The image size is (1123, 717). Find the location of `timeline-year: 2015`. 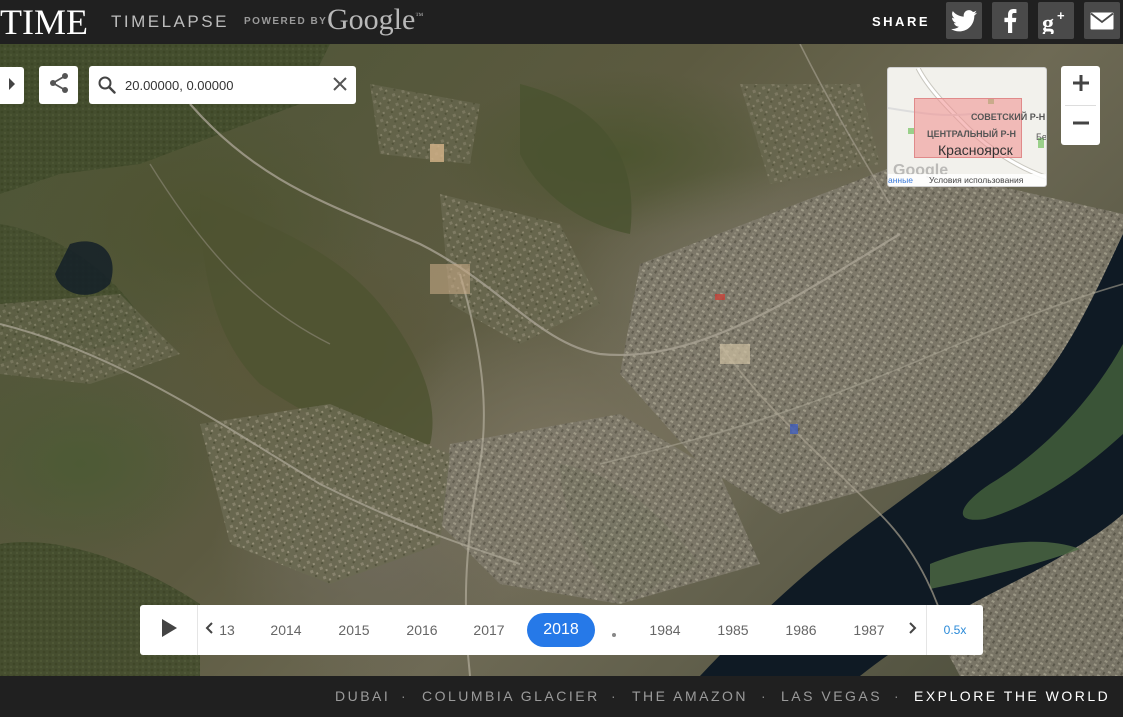

timeline-year: 2015 is located at coordinates (354, 630).